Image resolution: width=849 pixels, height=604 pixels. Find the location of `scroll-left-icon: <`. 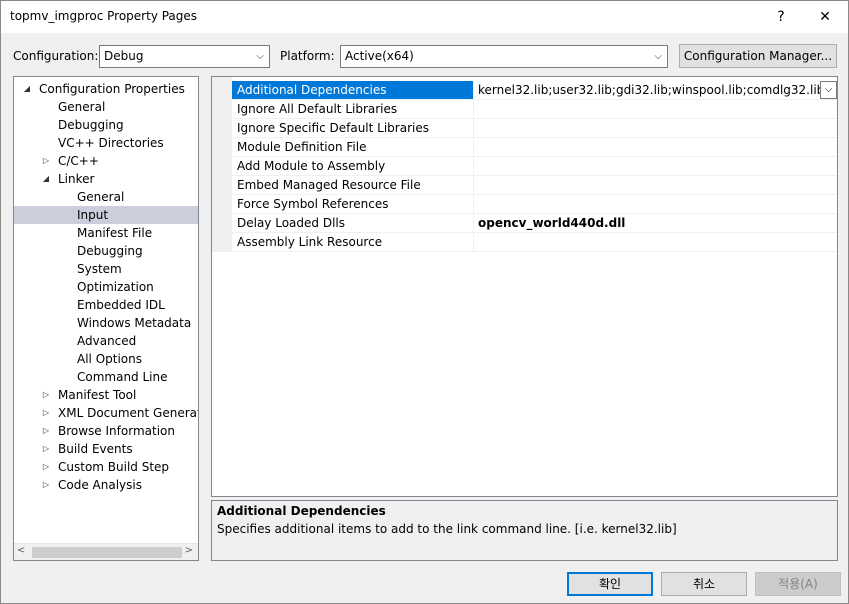

scroll-left-icon: < is located at coordinates (21, 550).